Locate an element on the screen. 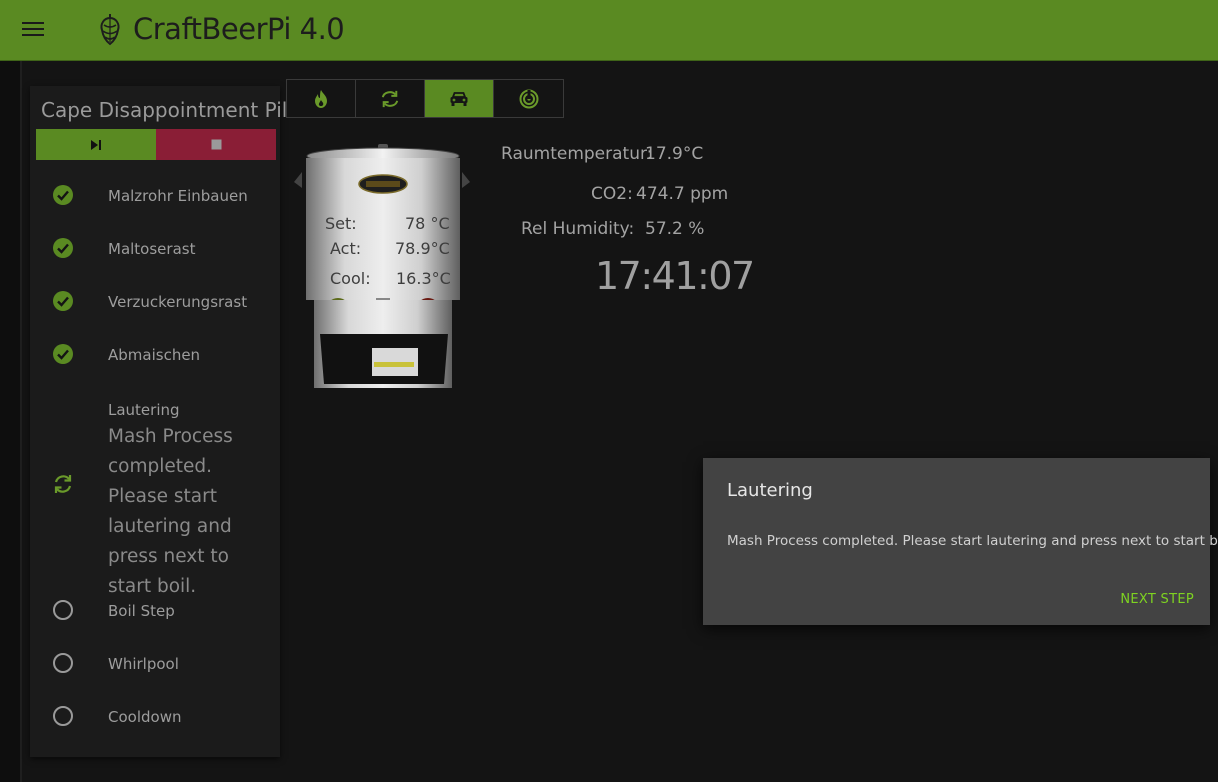 This screenshot has width=1218, height=782. step-item: Abmaischen is located at coordinates (155, 356).